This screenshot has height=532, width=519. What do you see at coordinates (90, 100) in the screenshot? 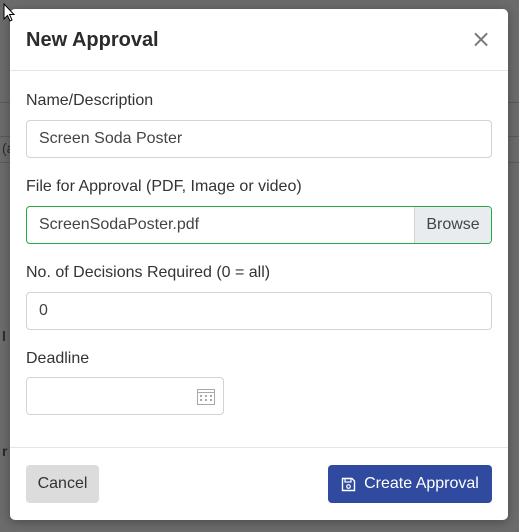
I see `name-label: Name/Description` at bounding box center [90, 100].